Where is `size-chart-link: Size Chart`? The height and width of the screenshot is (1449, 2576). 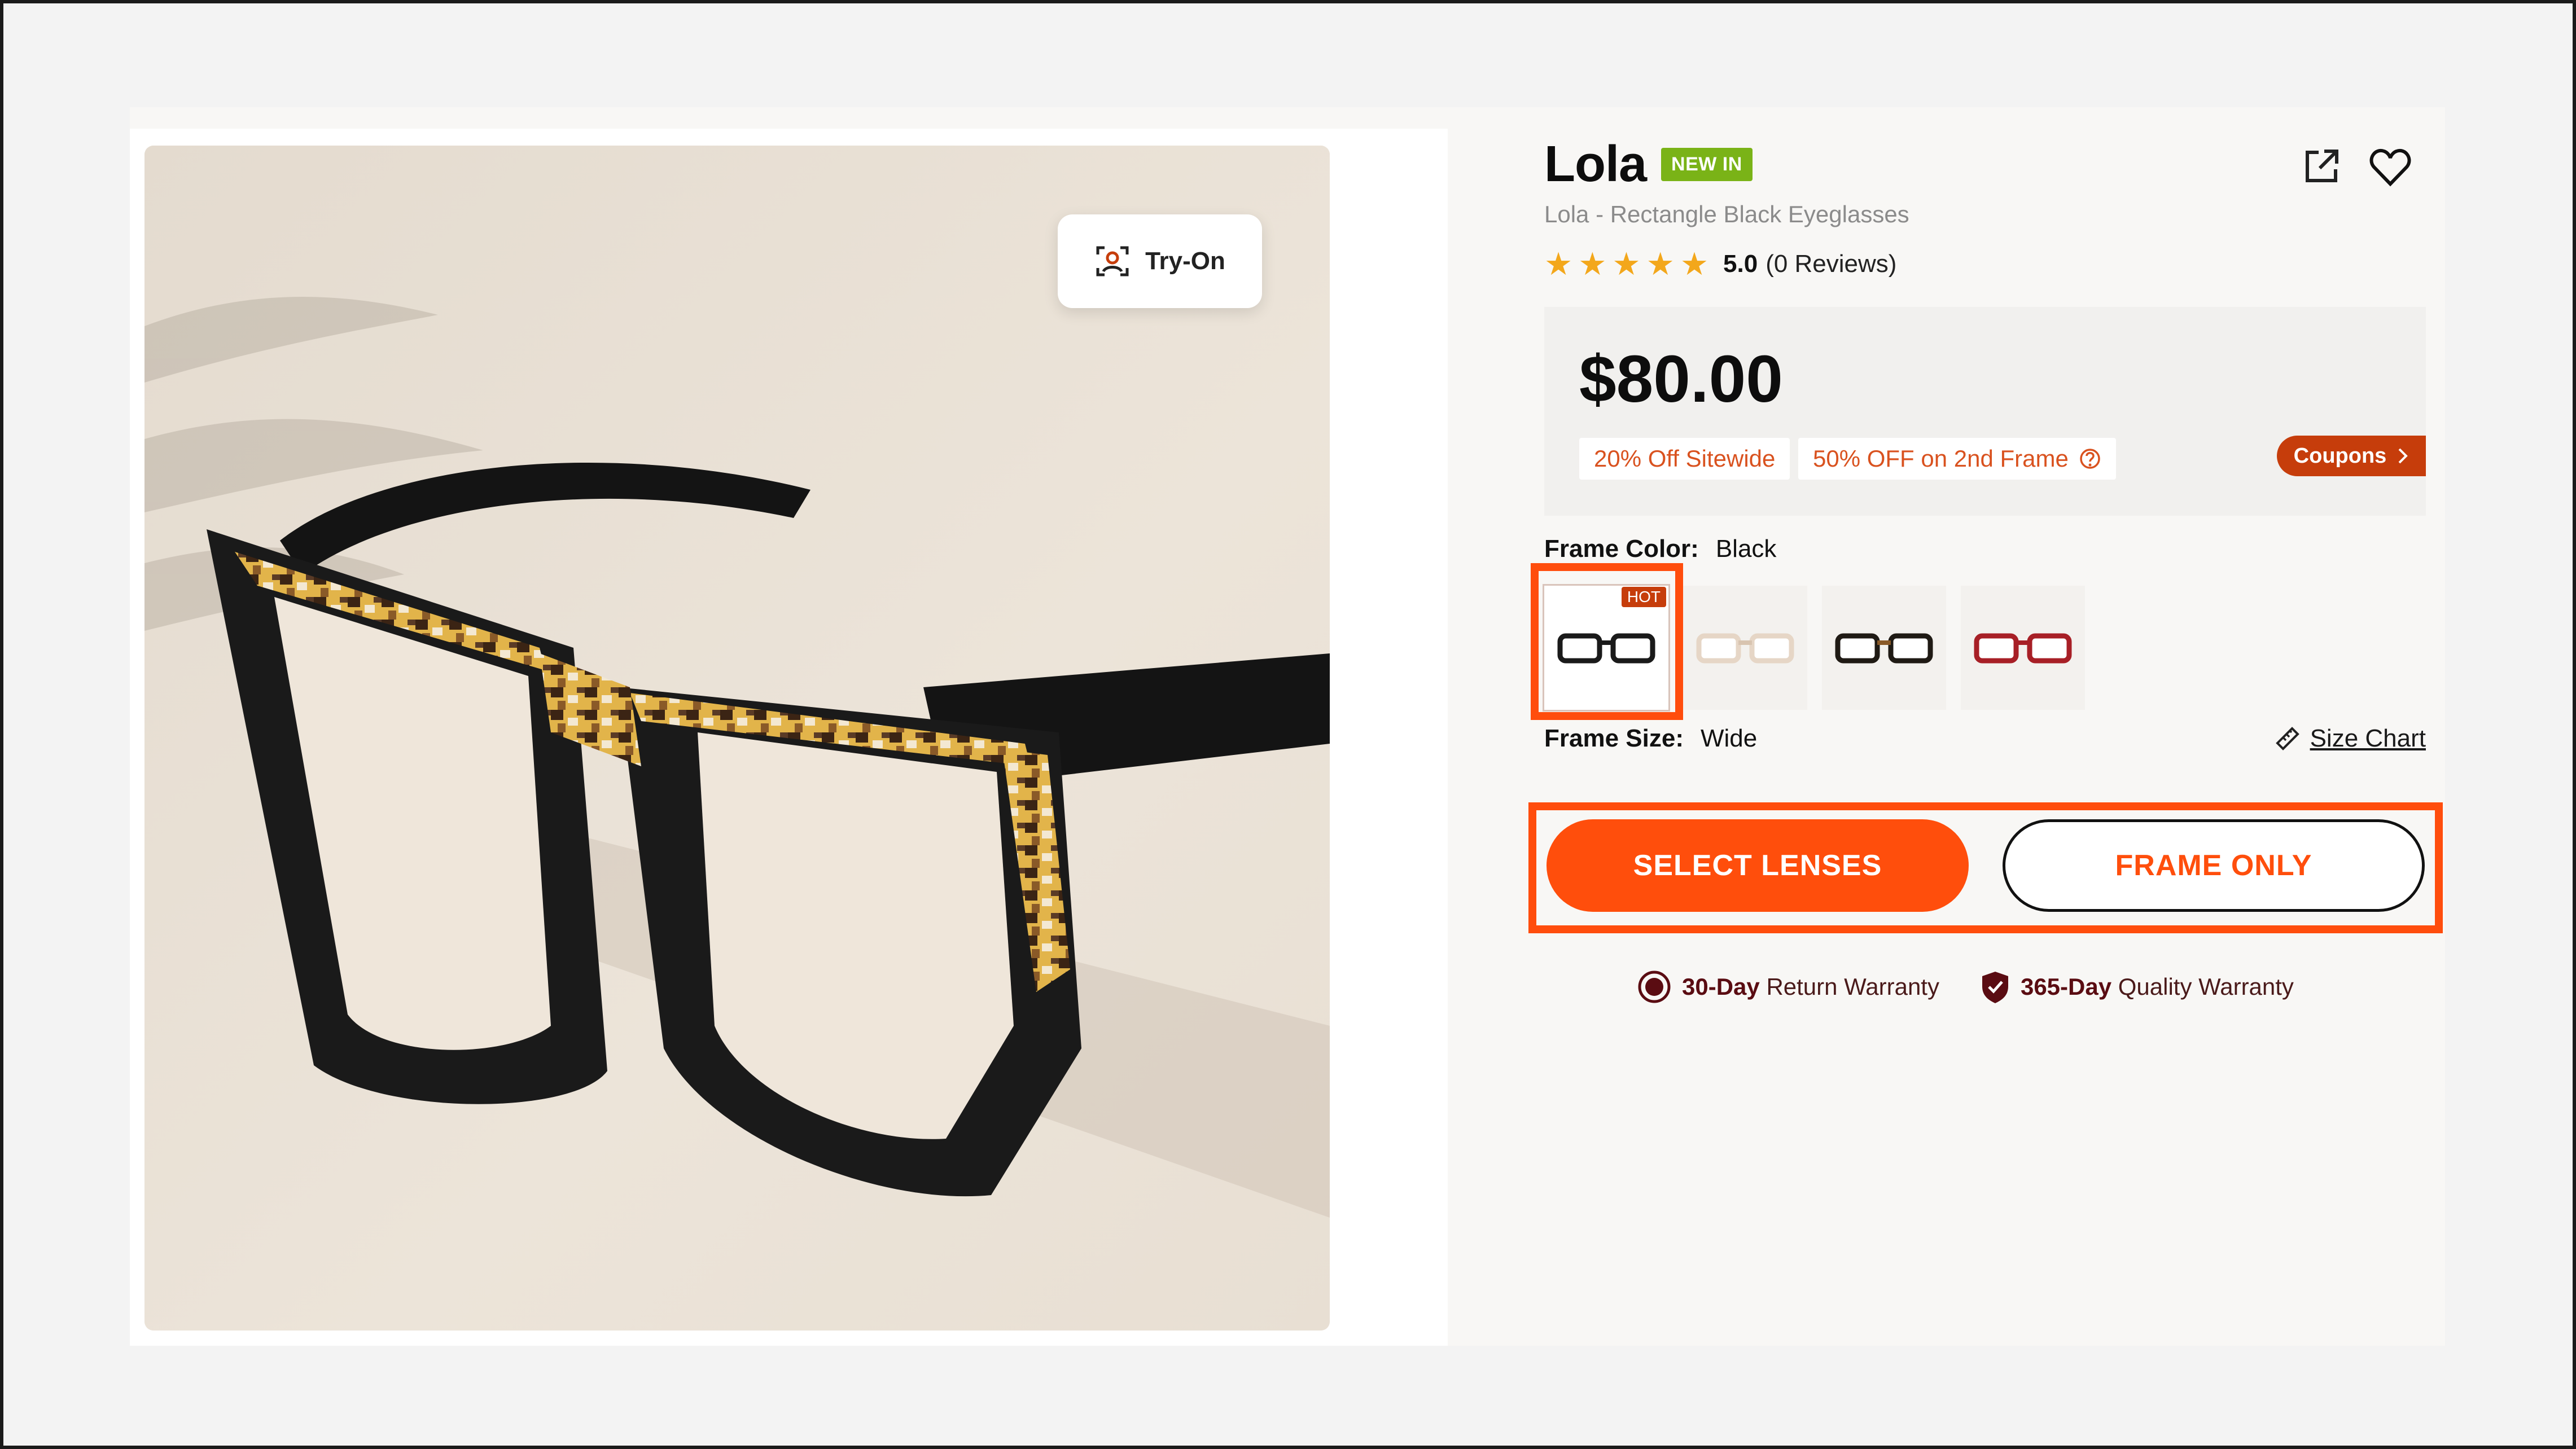
size-chart-link: Size Chart is located at coordinates (2350, 739).